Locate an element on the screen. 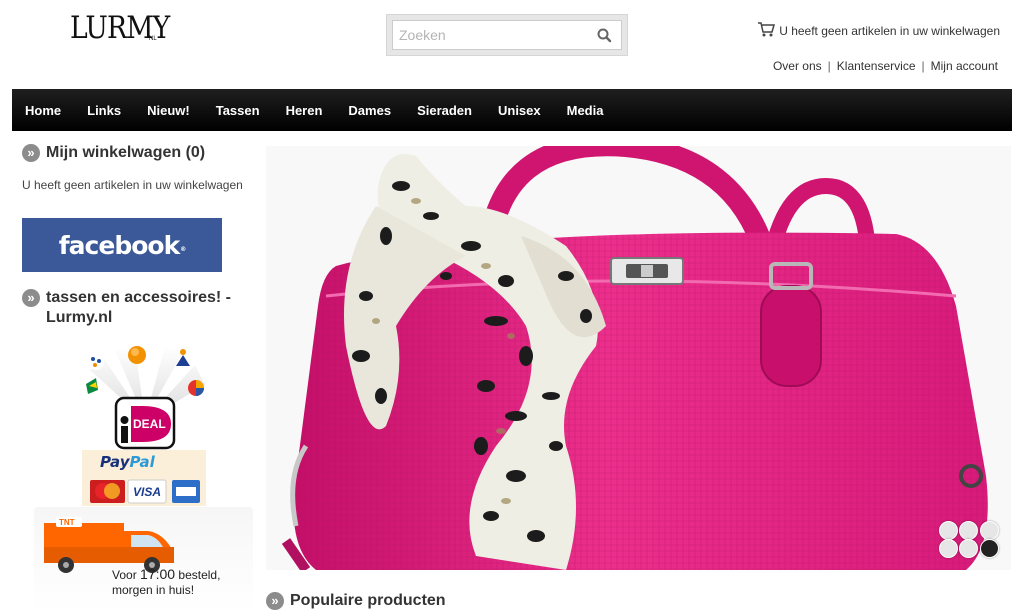 The height and width of the screenshot is (612, 1028). svg-text: VISA is located at coordinates (147, 492).